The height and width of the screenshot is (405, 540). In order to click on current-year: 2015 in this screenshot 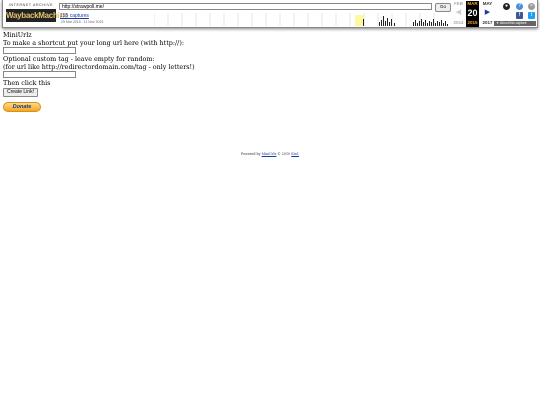, I will do `click(472, 22)`.